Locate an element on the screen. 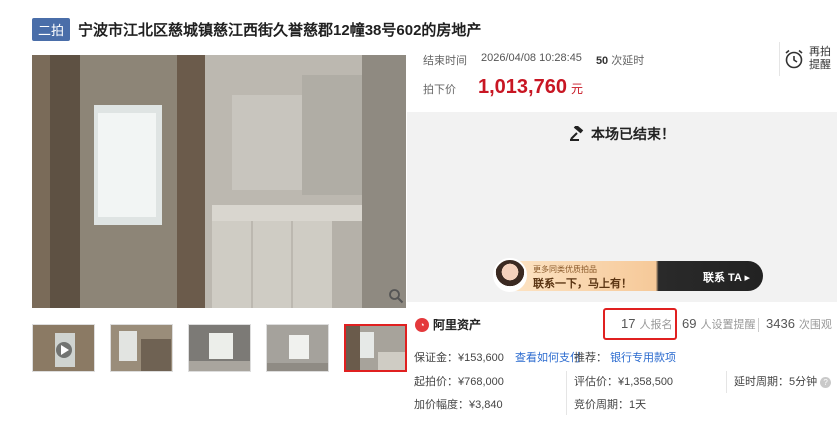 The width and height of the screenshot is (839, 430). contact-ta-button: 联系 TA ▸ is located at coordinates (726, 277).